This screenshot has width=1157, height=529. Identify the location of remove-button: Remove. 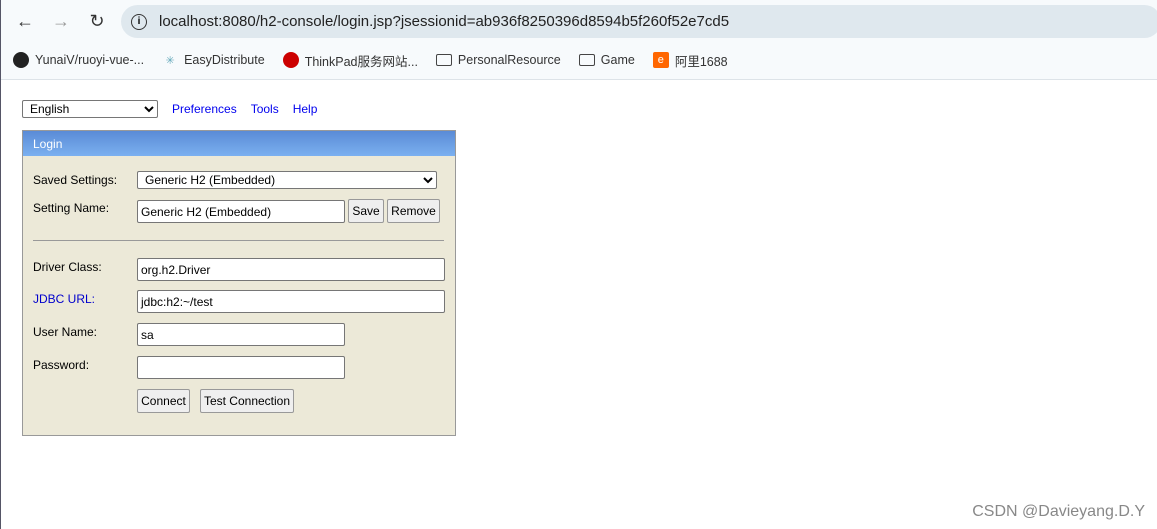
(413, 211).